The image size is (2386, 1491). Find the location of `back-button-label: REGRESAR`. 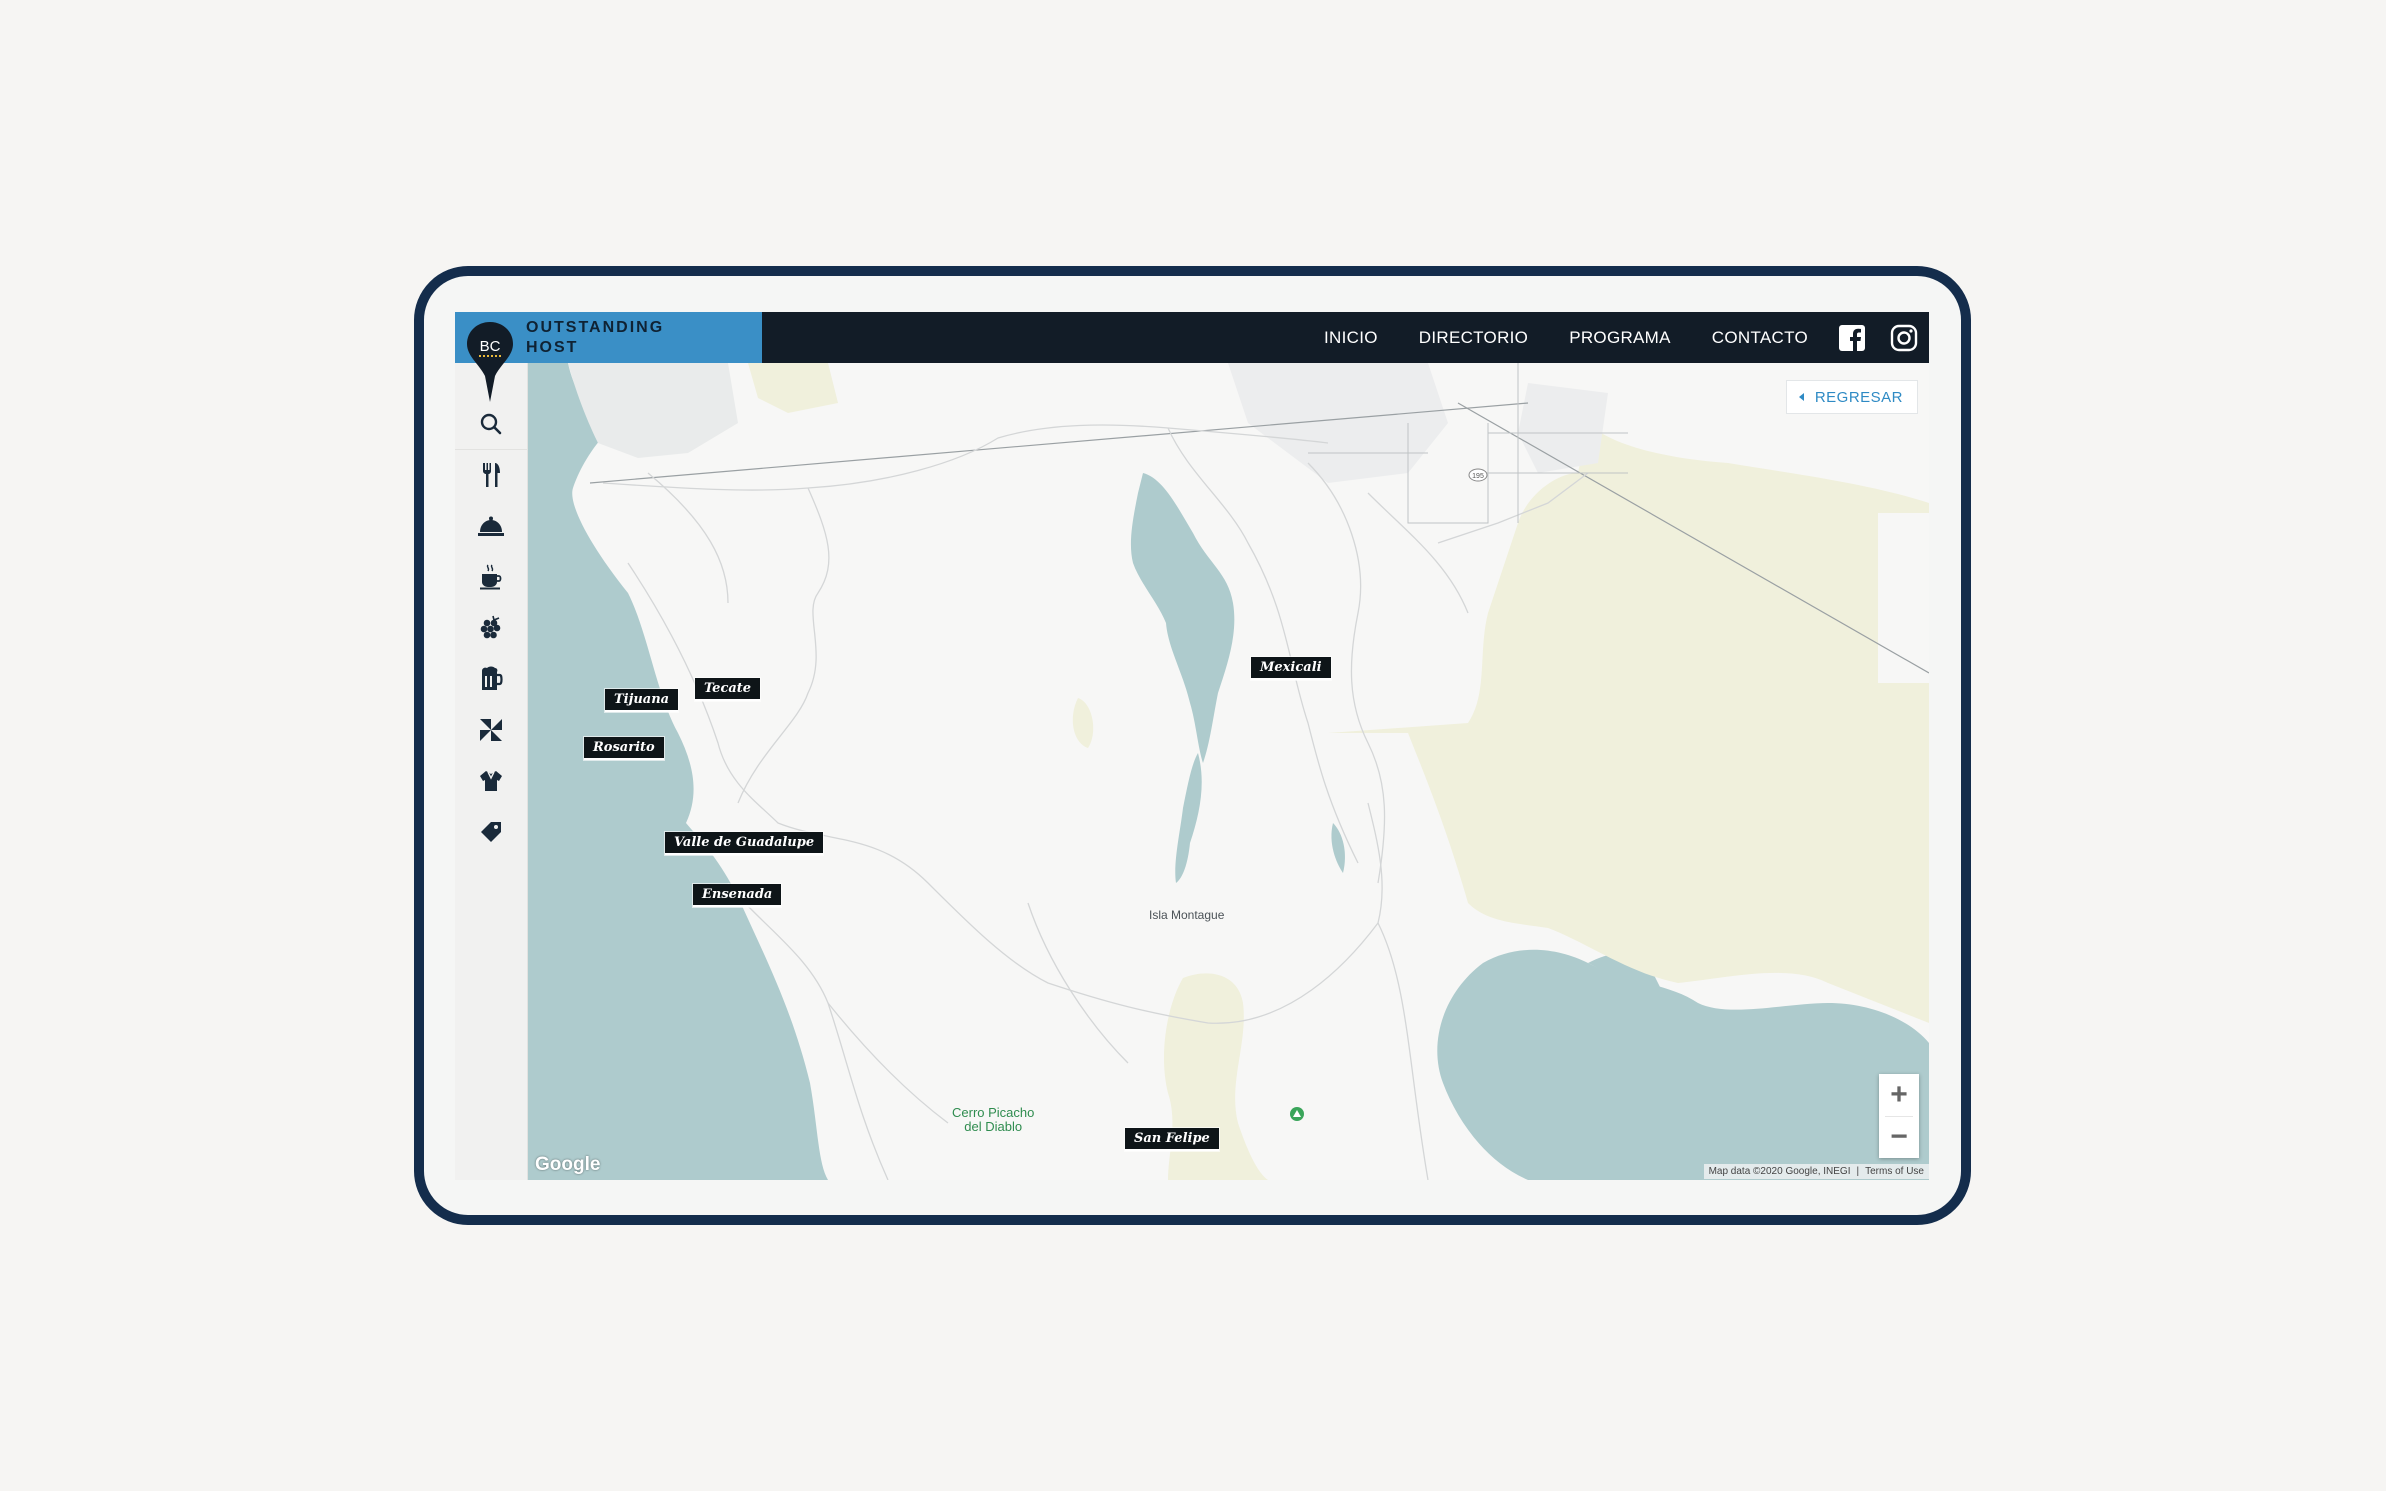

back-button-label: REGRESAR is located at coordinates (1858, 397).